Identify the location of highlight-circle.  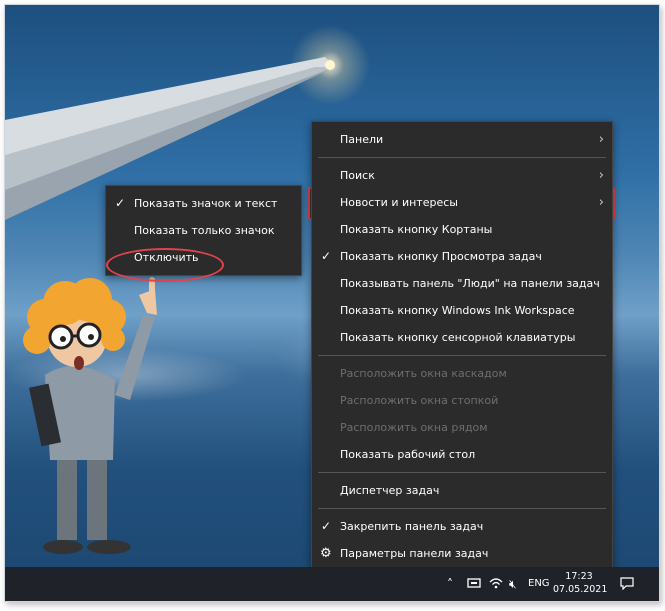
(165, 265).